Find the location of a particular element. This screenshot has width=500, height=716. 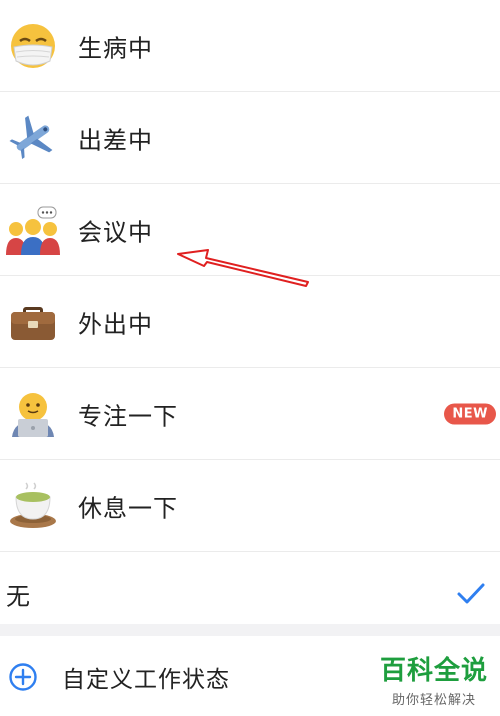

watermark-logo: 百科全说 助你轻松解决 is located at coordinates (434, 679).